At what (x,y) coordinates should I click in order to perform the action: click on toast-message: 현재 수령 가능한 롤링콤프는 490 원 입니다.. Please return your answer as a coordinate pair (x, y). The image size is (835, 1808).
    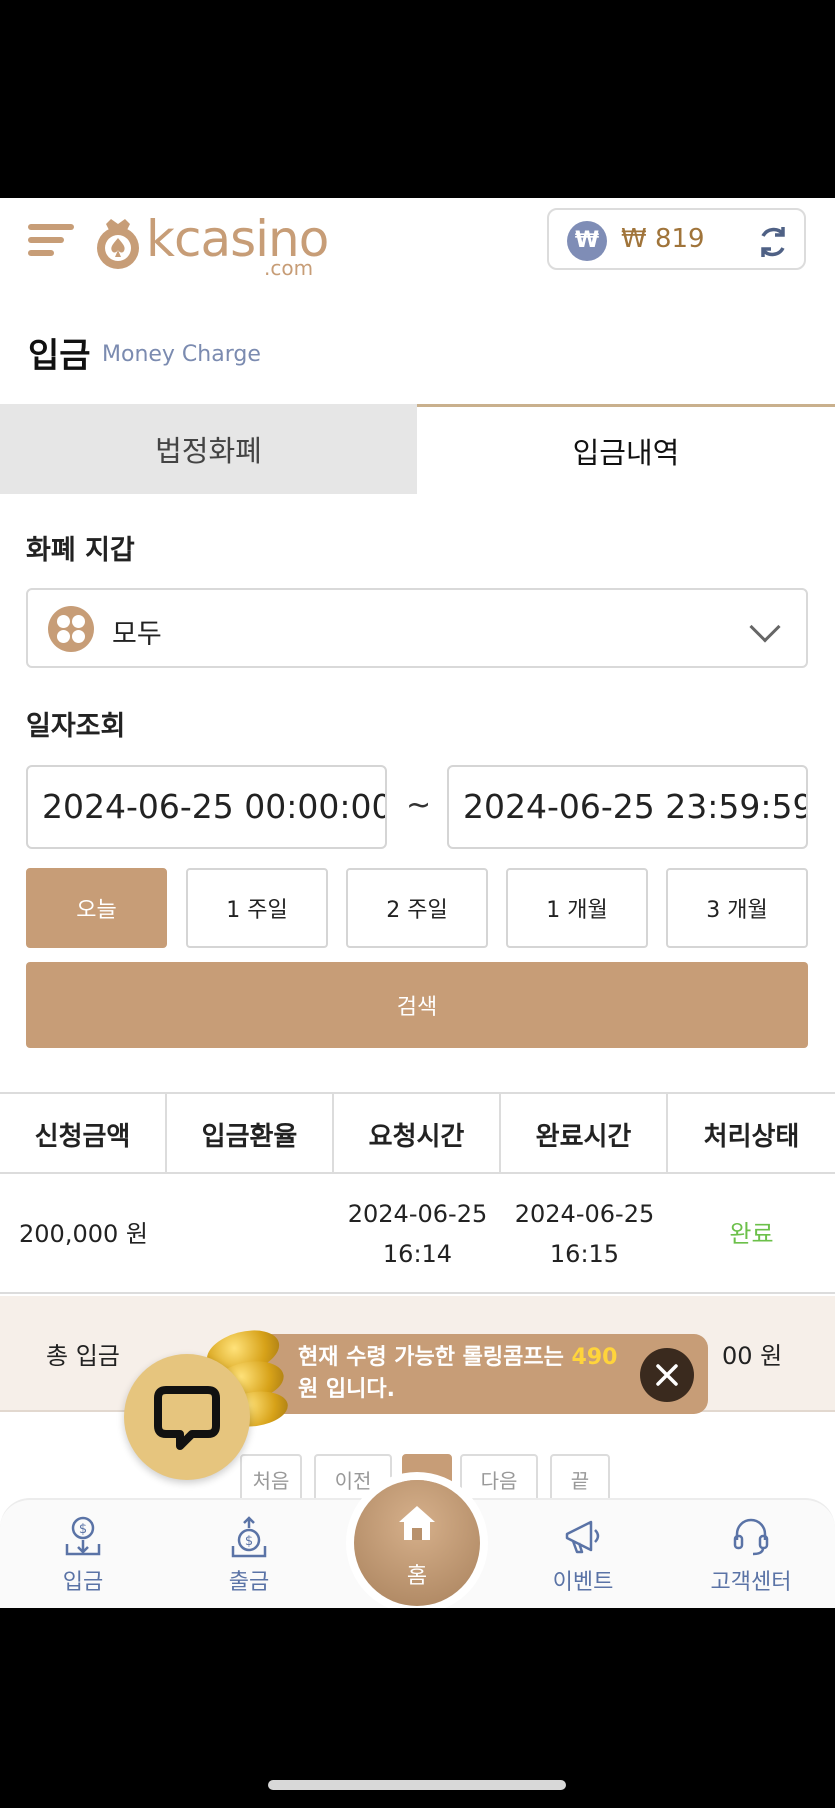
    Looking at the image, I should click on (457, 1374).